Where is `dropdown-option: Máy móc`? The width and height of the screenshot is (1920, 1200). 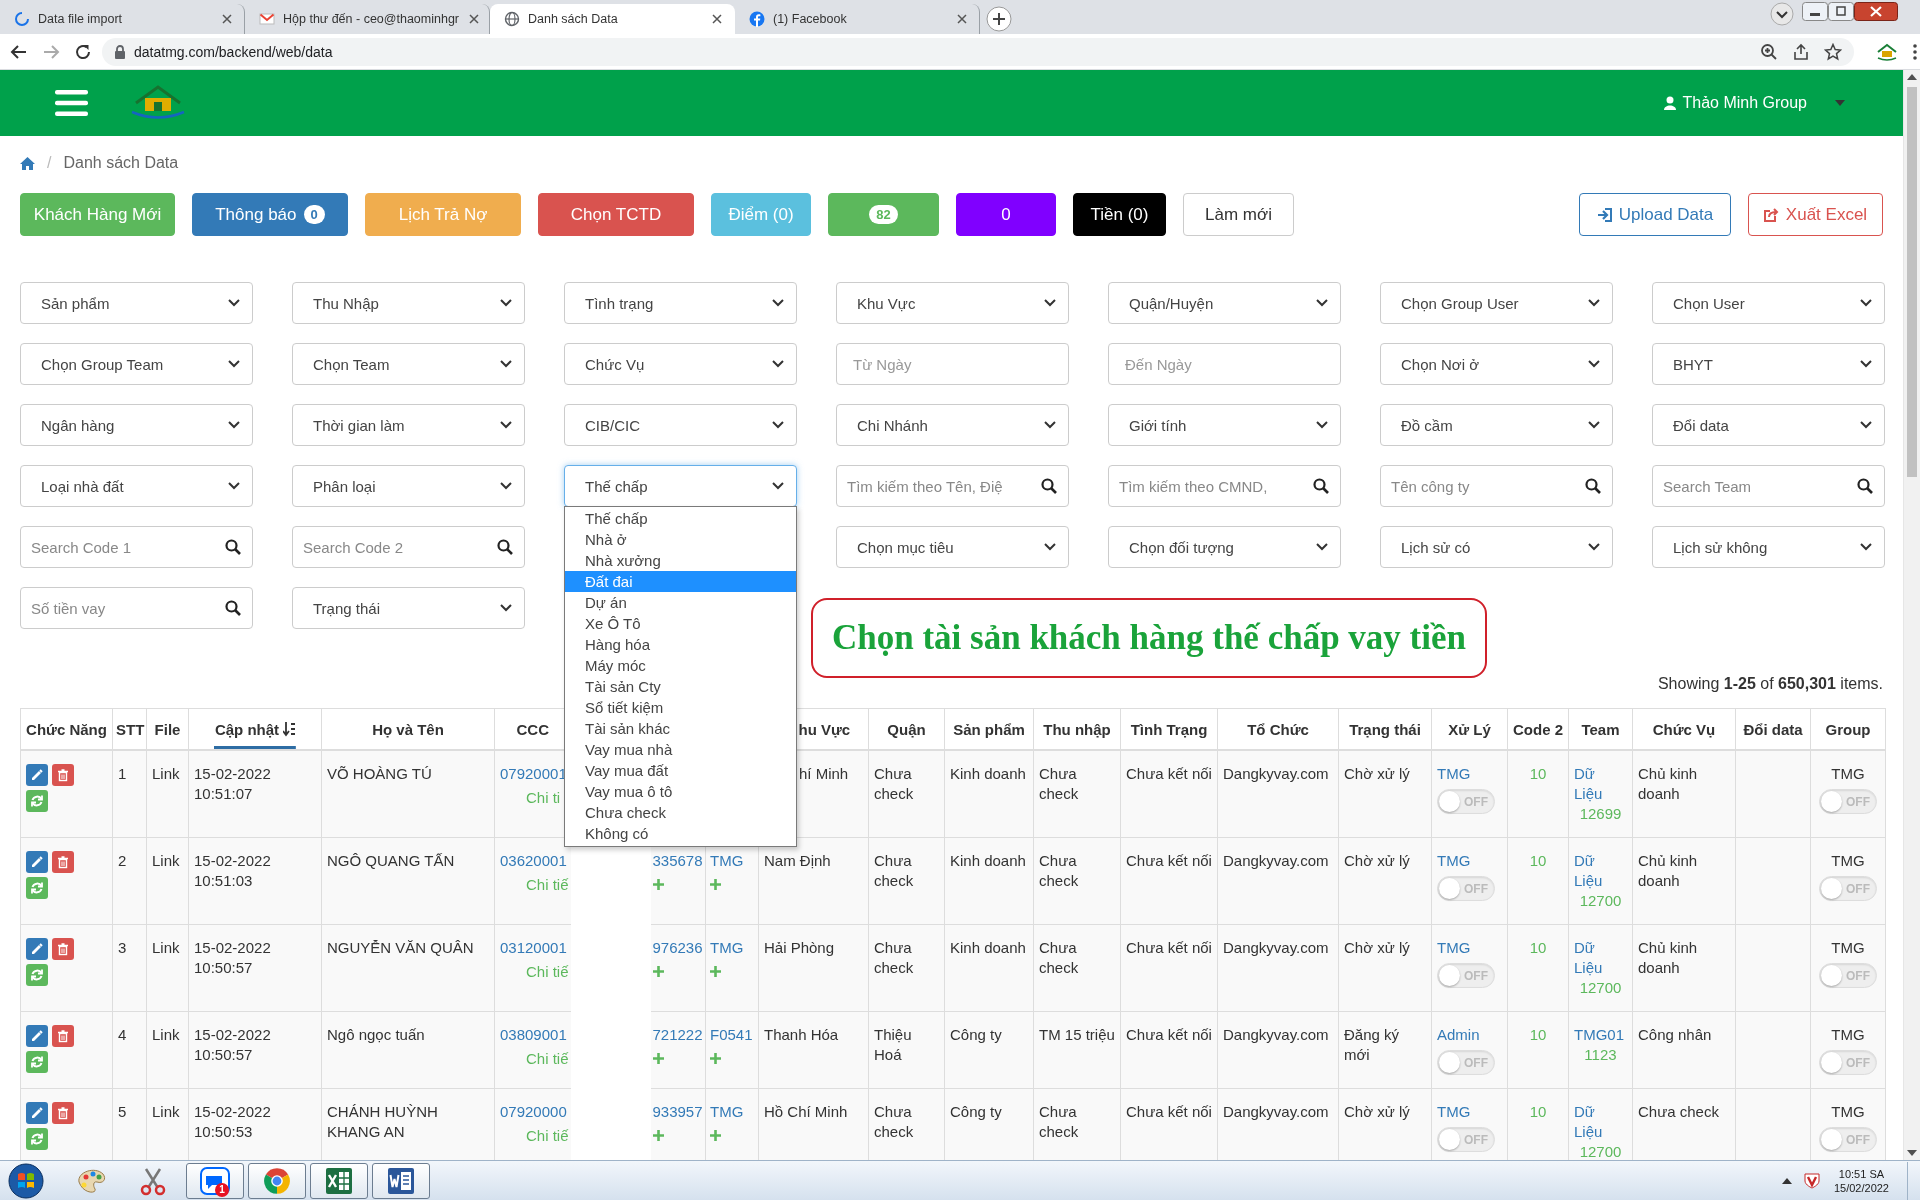
dropdown-option: Máy móc is located at coordinates (680, 665).